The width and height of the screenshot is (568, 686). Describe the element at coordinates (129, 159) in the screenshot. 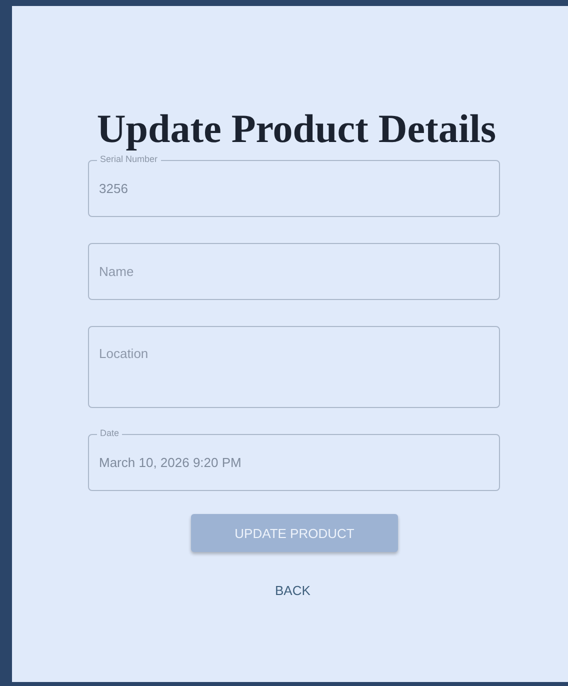

I see `field-label: Serial Number` at that location.